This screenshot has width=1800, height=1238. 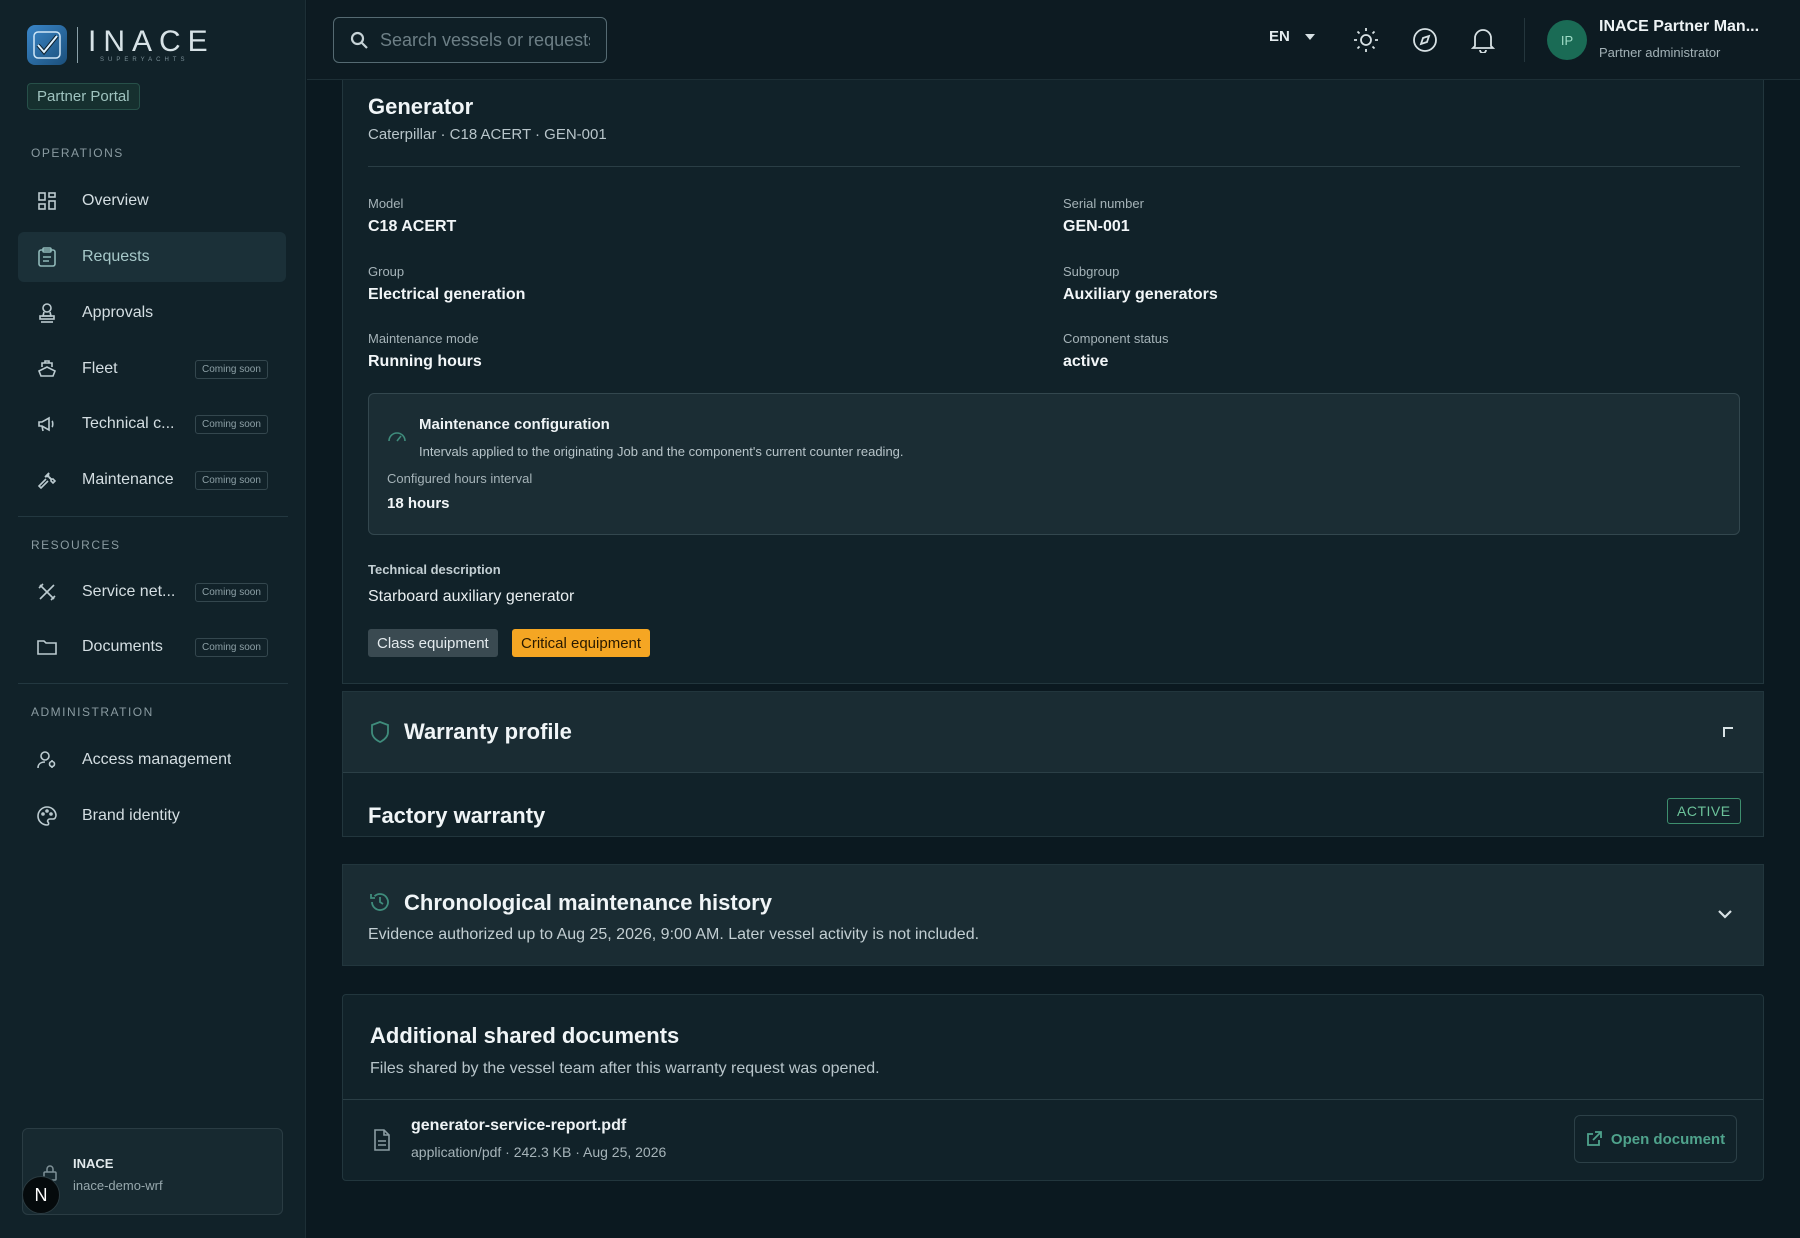 I want to click on megaphone-icon, so click(x=47, y=424).